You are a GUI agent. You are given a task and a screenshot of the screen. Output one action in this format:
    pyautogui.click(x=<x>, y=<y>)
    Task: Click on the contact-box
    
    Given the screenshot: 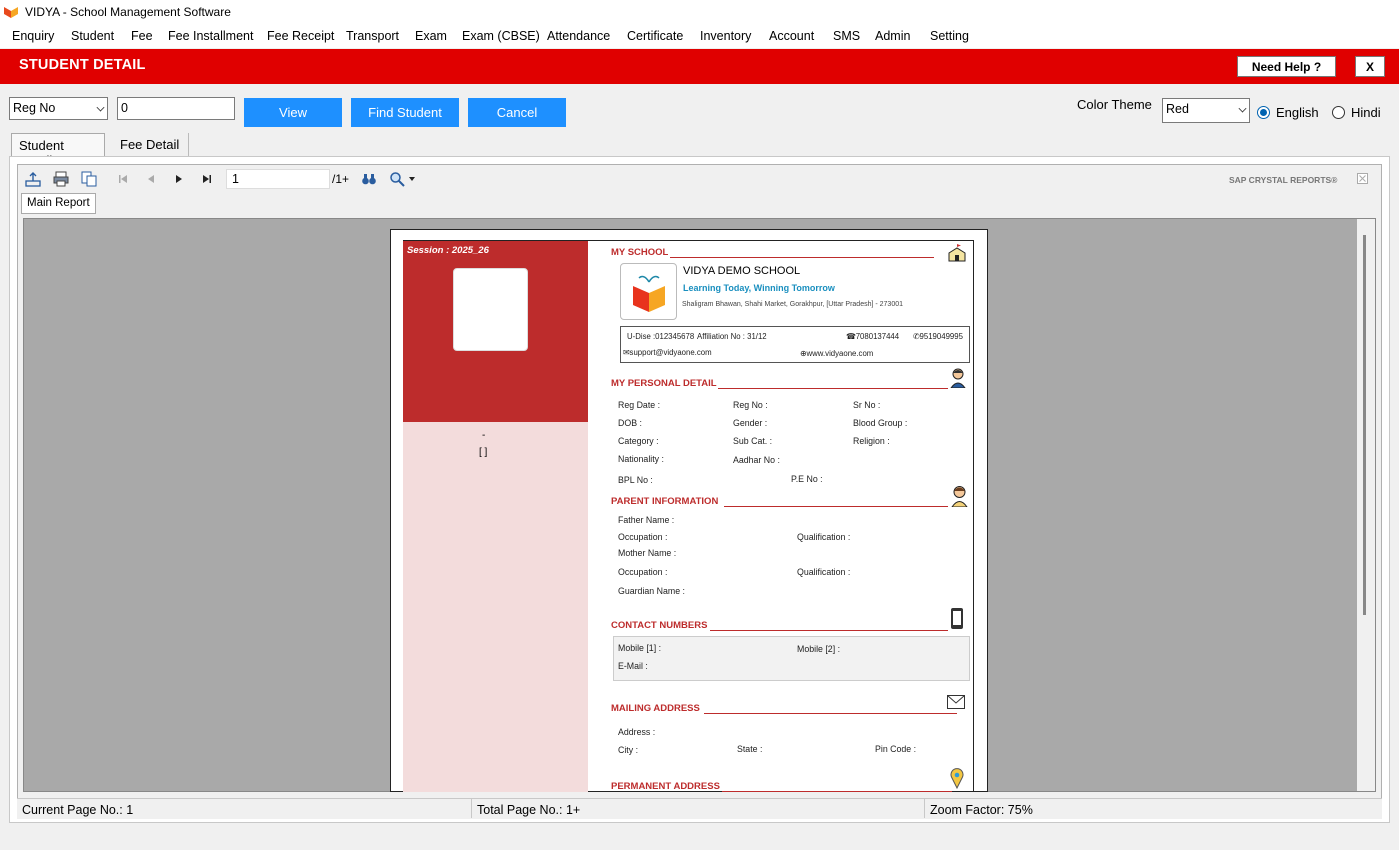 What is the action you would take?
    pyautogui.click(x=791, y=658)
    